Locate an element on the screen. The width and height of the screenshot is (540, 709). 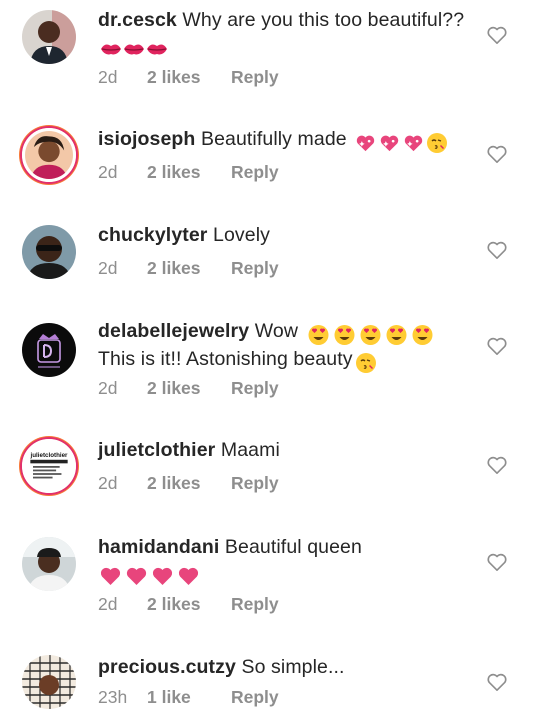
comment-username: precious.cutzy is located at coordinates (167, 667).